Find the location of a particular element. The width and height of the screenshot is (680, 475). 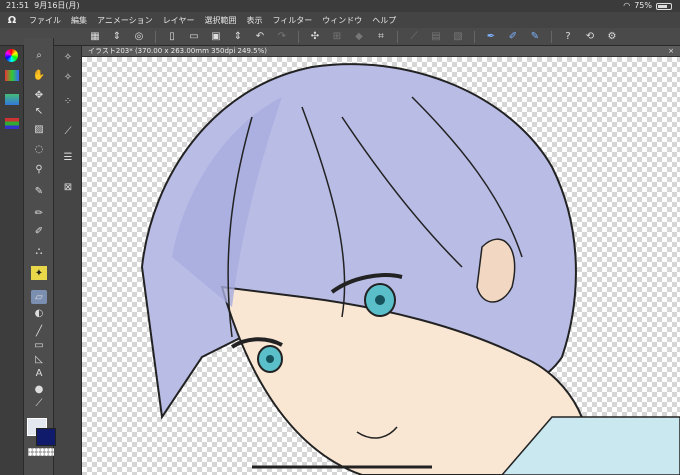

sparkle-icon: ✣ is located at coordinates (315, 37).